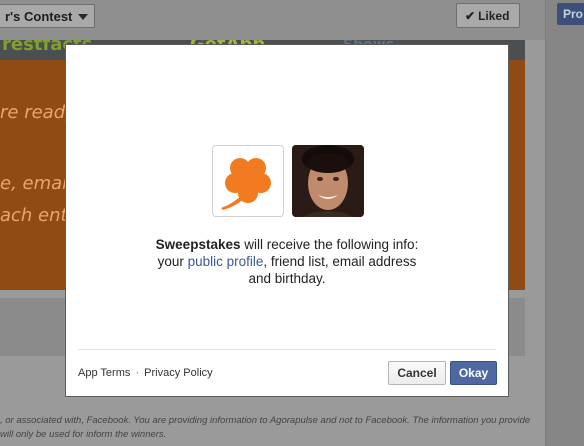 This screenshot has width=584, height=446. What do you see at coordinates (104, 373) in the screenshot?
I see `app-terms-link: App Terms` at bounding box center [104, 373].